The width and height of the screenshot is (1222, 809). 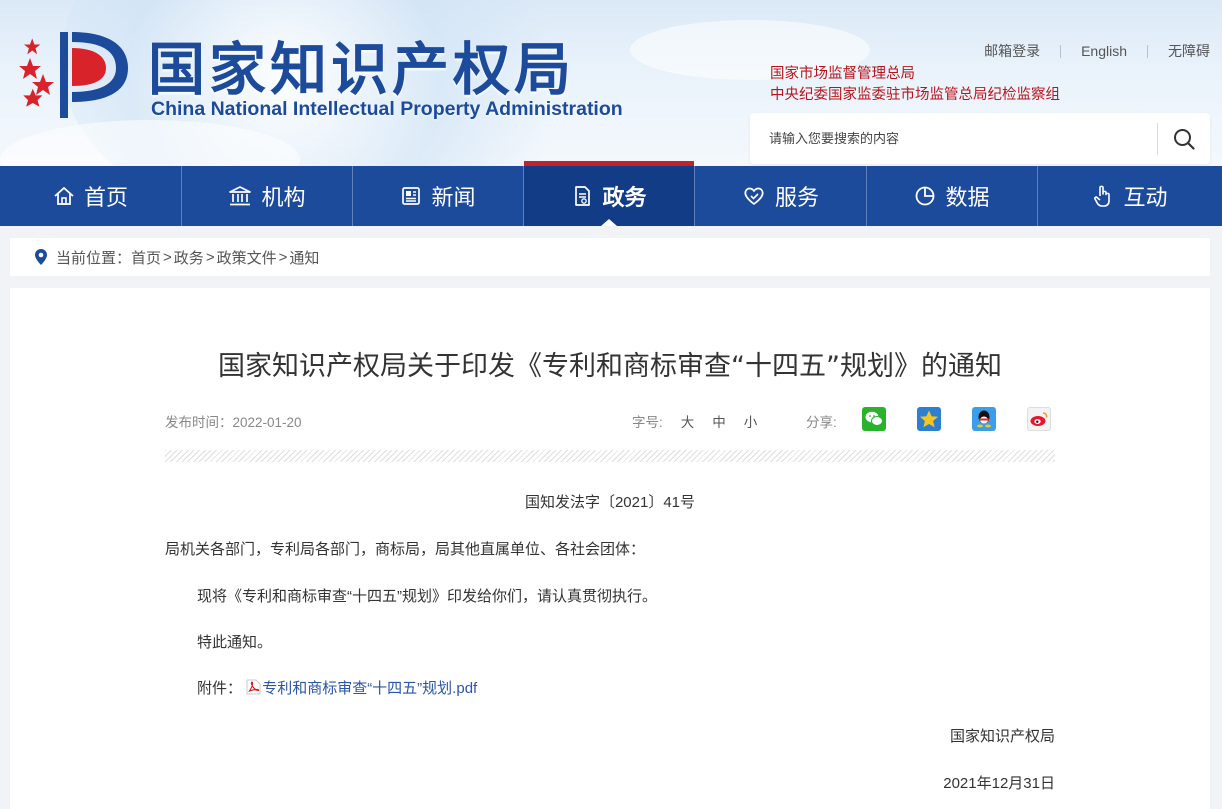 What do you see at coordinates (1102, 196) in the screenshot?
I see `pointer-hand-icon` at bounding box center [1102, 196].